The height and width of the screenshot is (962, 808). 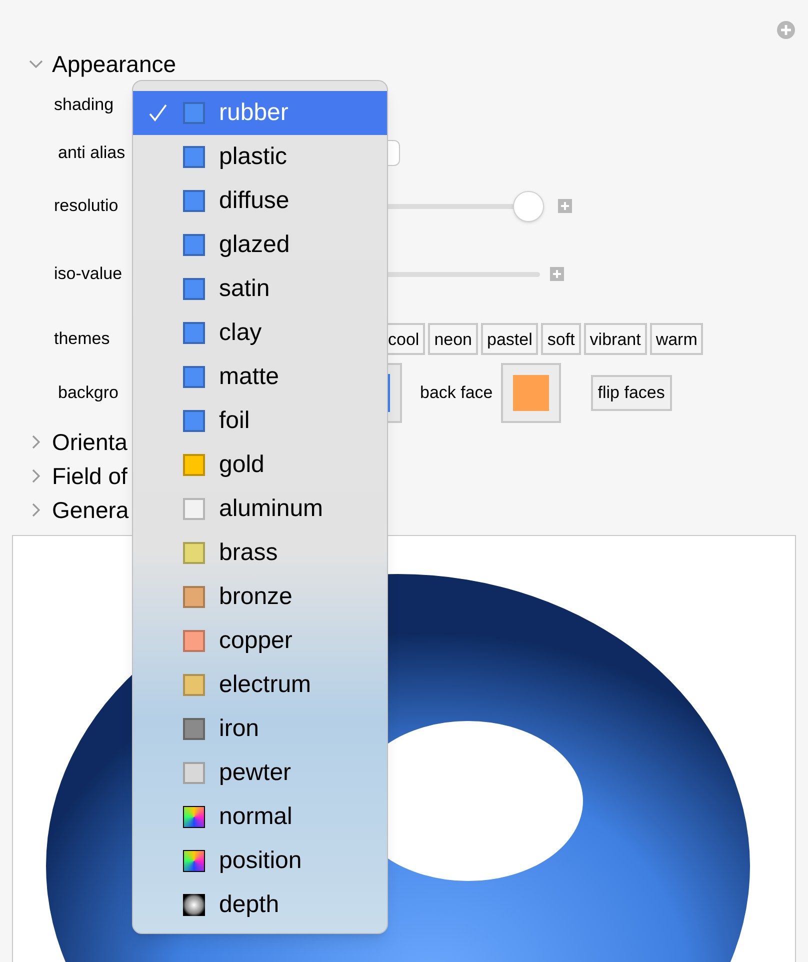 What do you see at coordinates (631, 393) in the screenshot?
I see `flip-faces-button: flip faces` at bounding box center [631, 393].